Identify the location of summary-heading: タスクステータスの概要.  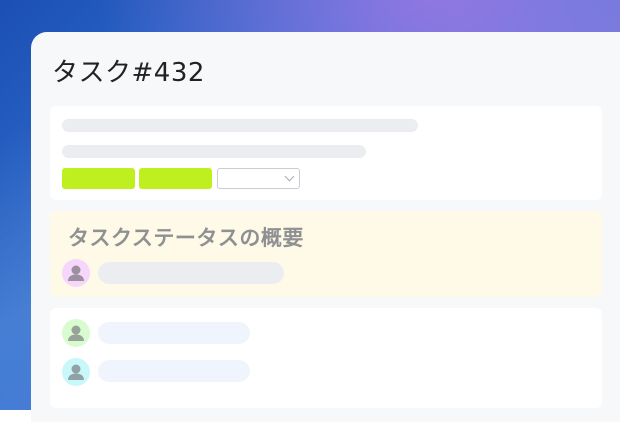
(186, 238).